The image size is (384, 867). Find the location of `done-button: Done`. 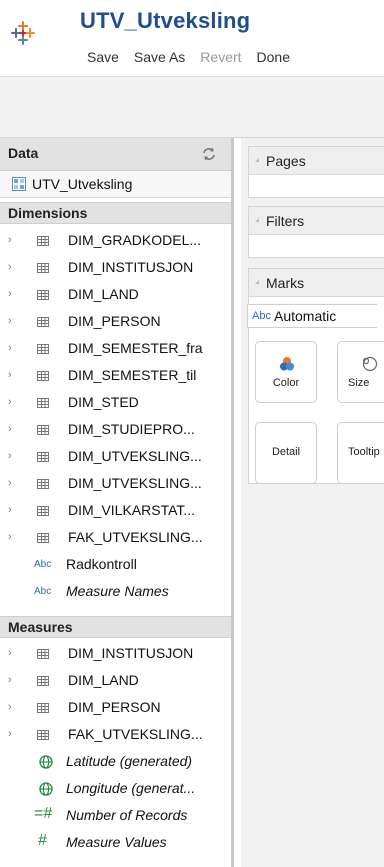

done-button: Done is located at coordinates (273, 57).